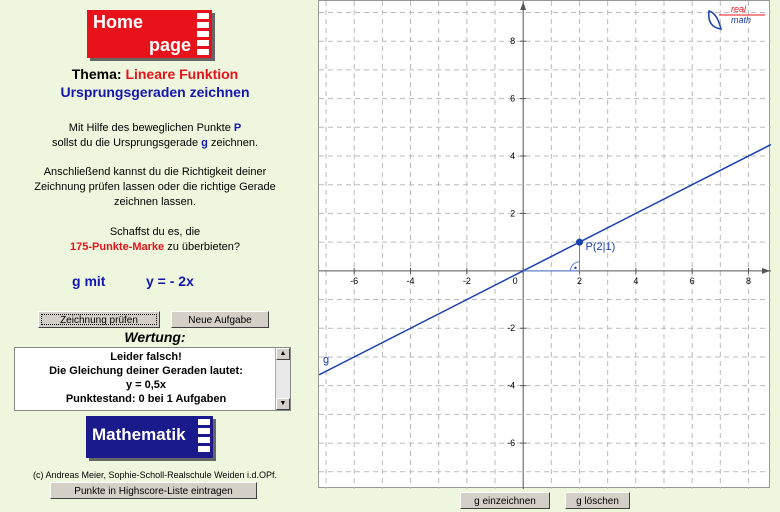 This screenshot has height=512, width=780. What do you see at coordinates (283, 354) in the screenshot?
I see `scroll-up-icon: ▲` at bounding box center [283, 354].